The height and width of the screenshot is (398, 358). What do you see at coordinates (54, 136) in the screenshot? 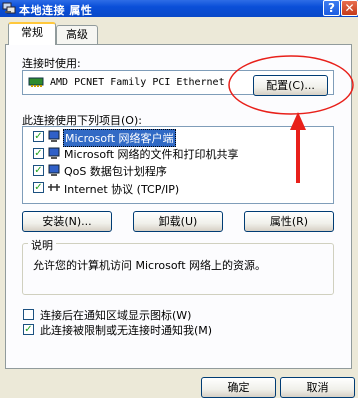
I see `network-client-icon` at bounding box center [54, 136].